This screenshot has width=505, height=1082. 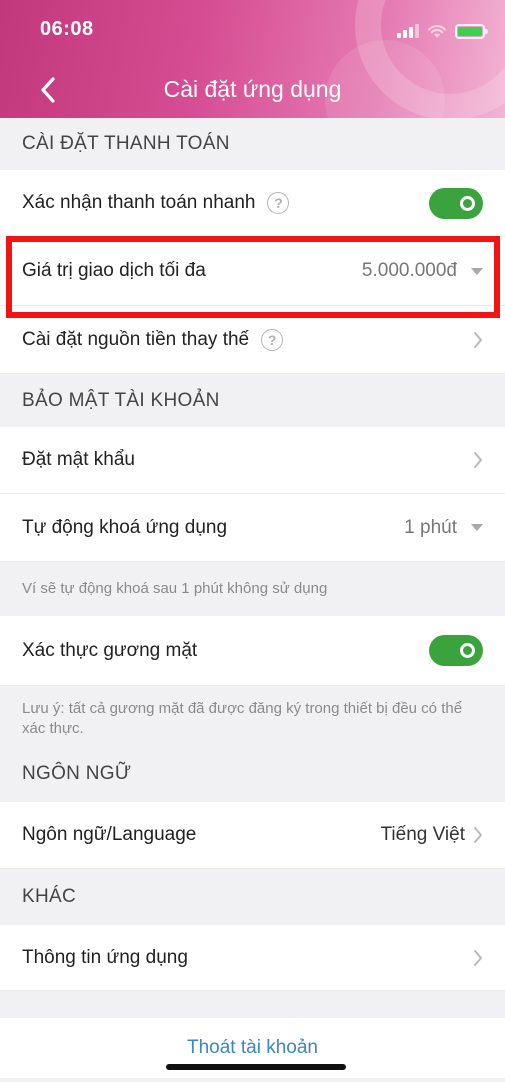 What do you see at coordinates (252, 400) in the screenshot?
I see `section-title-security: BẢO MẬT TÀI KHOẢN` at bounding box center [252, 400].